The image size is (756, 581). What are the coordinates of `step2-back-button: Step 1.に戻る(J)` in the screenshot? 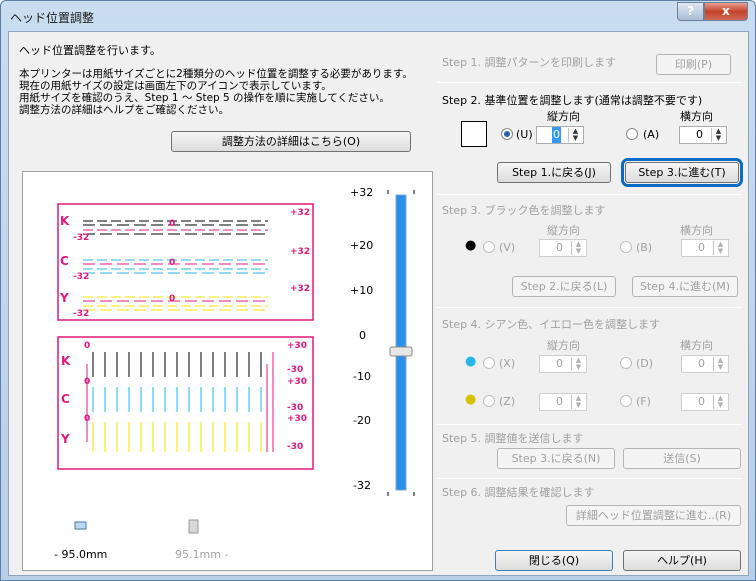 It's located at (554, 172).